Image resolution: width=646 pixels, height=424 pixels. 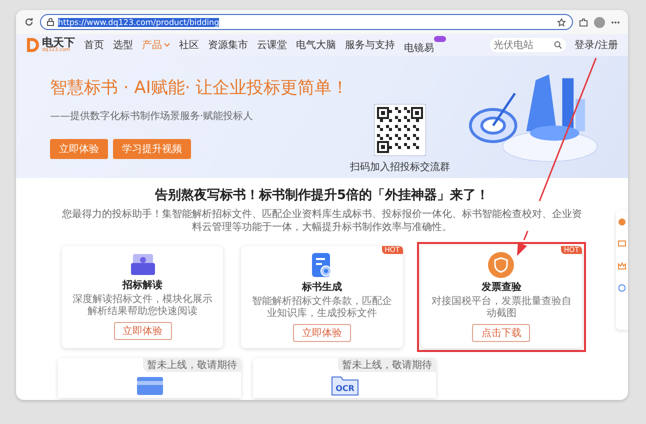 I want to click on document-target-icon, so click(x=321, y=265).